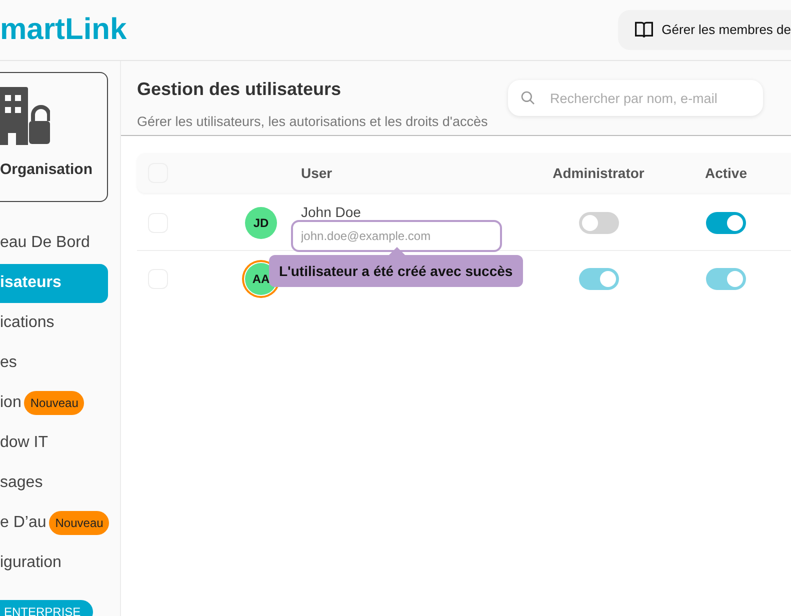 This screenshot has height=616, width=791. What do you see at coordinates (54, 563) in the screenshot?
I see `sidebar-item: iguration` at bounding box center [54, 563].